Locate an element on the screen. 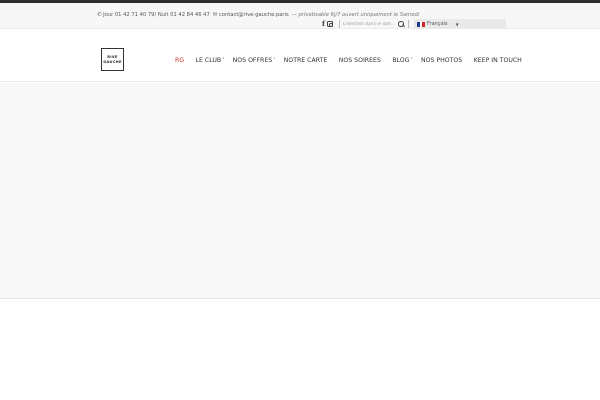  nav-item-keep-in-touch: KEEP IN TOUCH is located at coordinates (498, 60).